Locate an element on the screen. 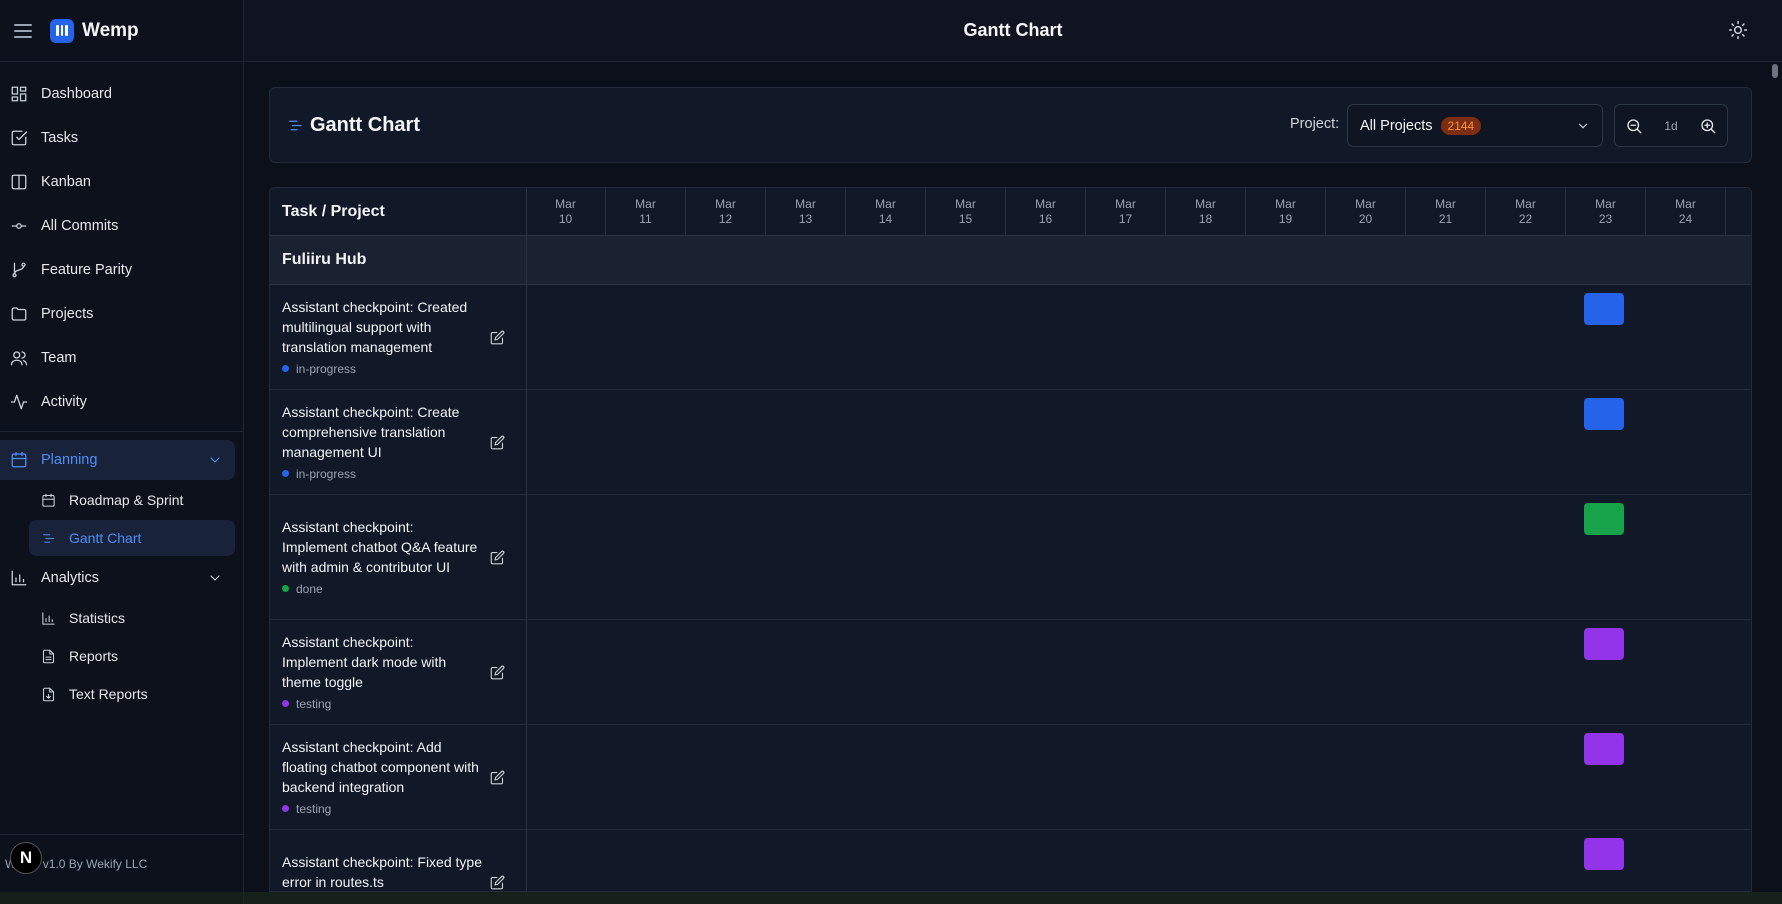 The width and height of the screenshot is (1782, 904). sidebar-item-activity: Activity is located at coordinates (121, 402).